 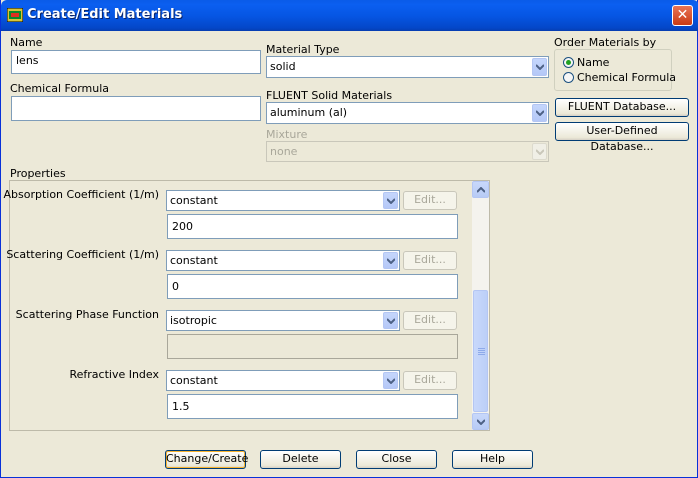 I want to click on close-icon: ✕, so click(x=682, y=15).